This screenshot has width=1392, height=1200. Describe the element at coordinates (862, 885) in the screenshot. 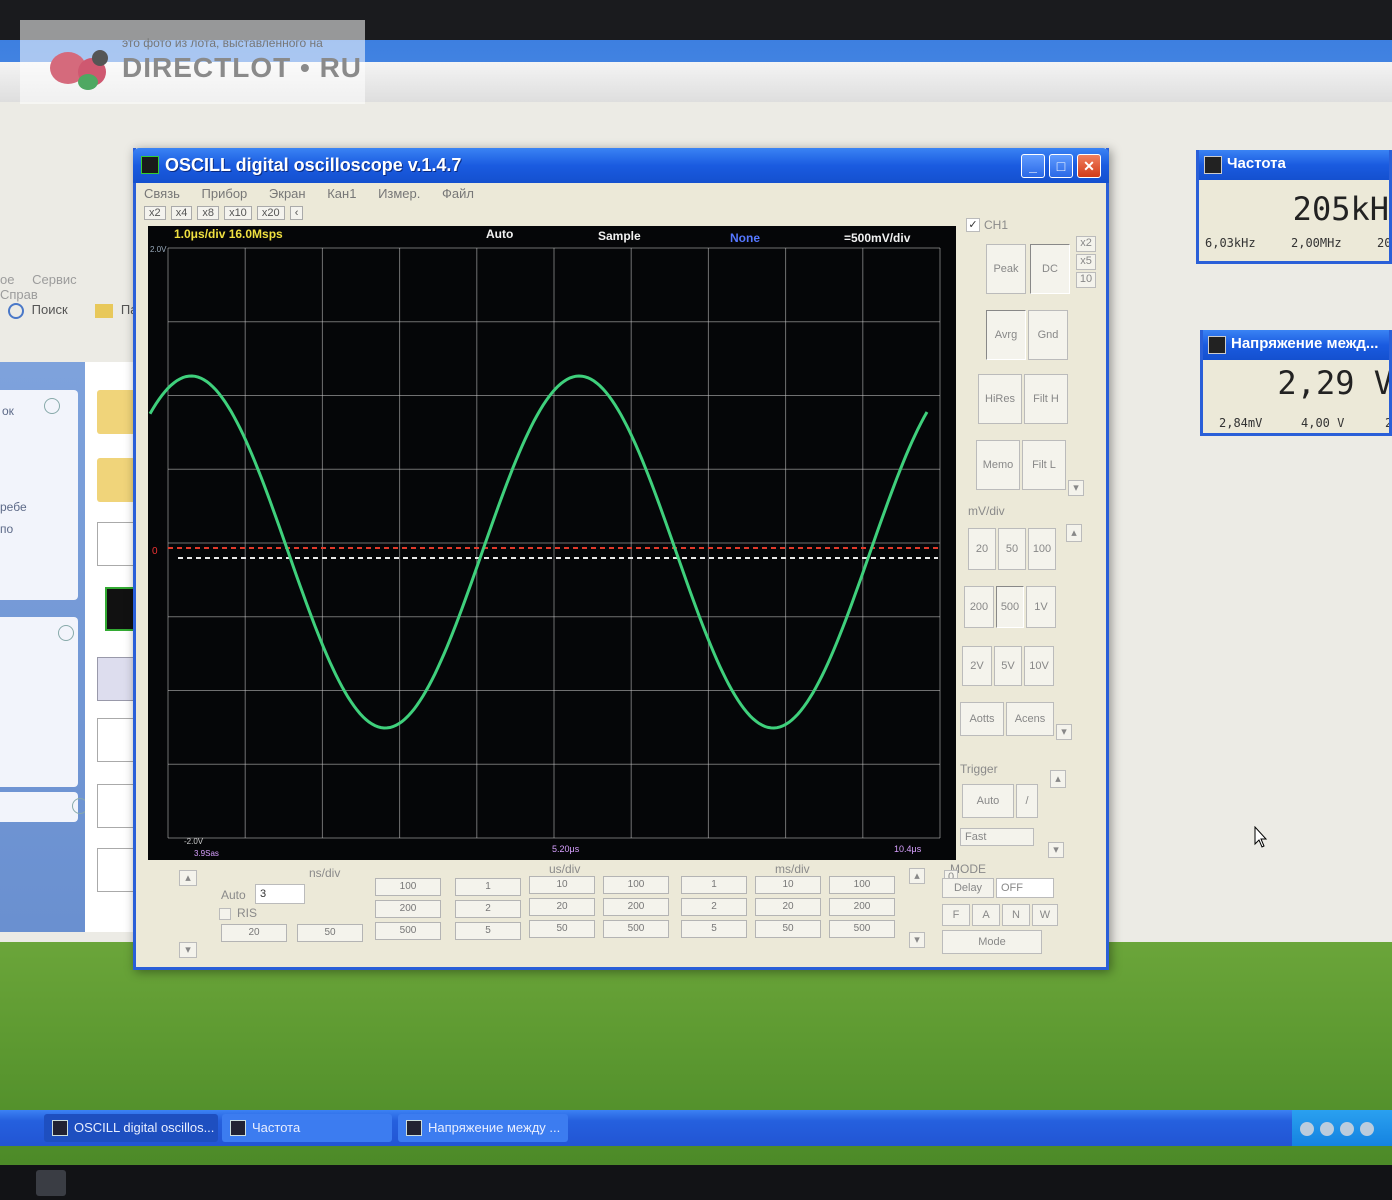

I see `ms-100-button: 100` at that location.